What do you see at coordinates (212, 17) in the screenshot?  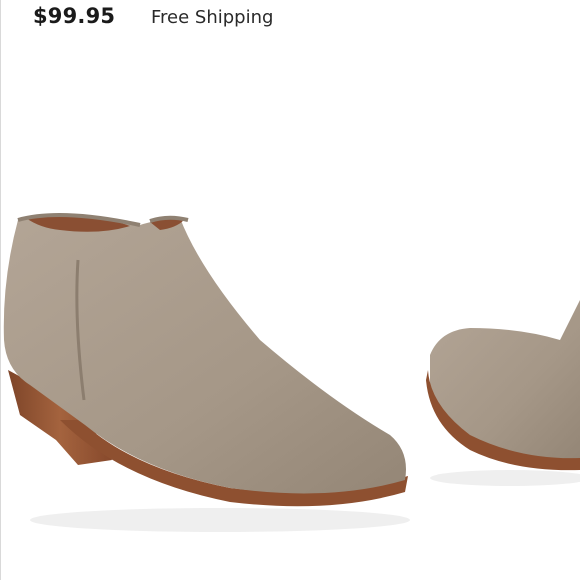 I see `free-shipping-label: Free Shipping` at bounding box center [212, 17].